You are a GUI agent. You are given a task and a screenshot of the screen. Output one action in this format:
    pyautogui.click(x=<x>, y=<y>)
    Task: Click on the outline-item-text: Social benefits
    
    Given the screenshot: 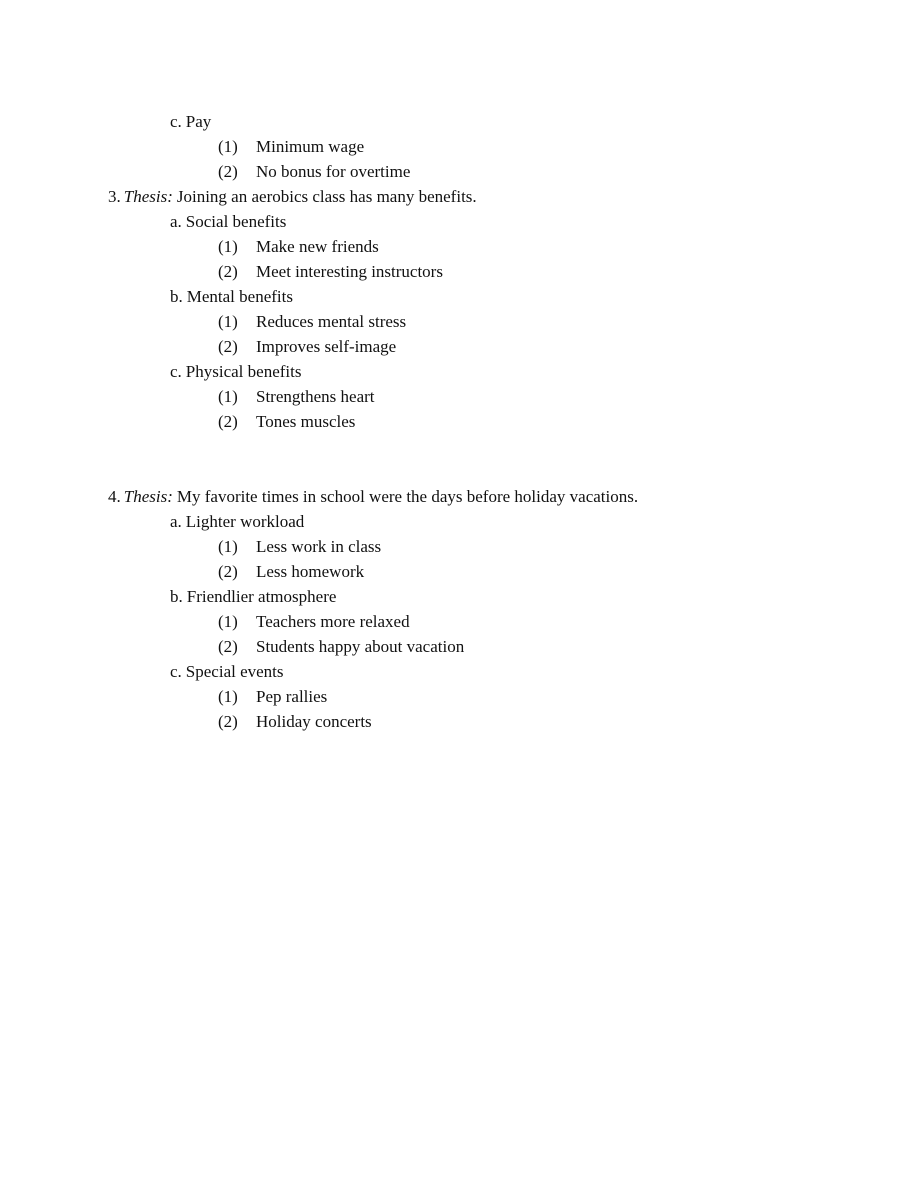 What is the action you would take?
    pyautogui.click(x=236, y=221)
    